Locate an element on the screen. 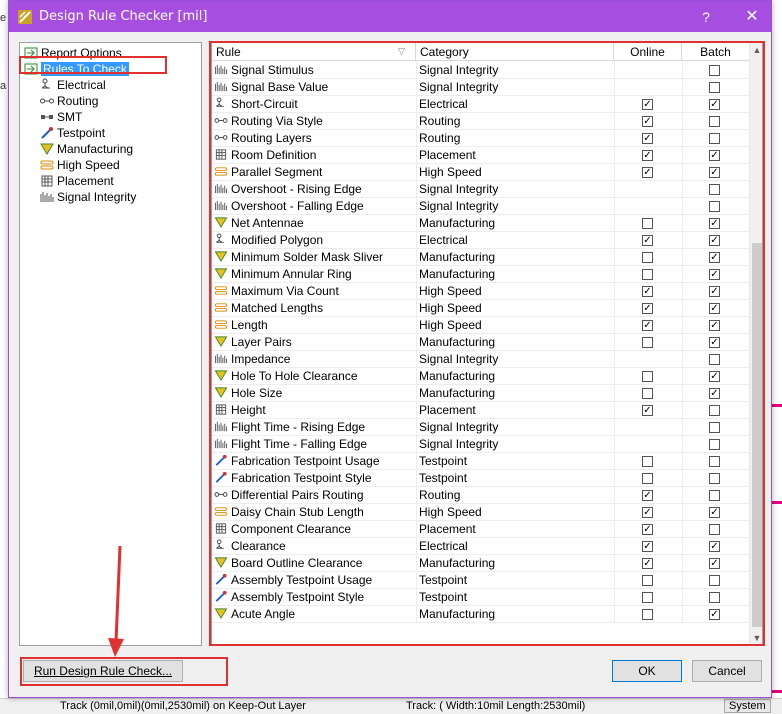 Image resolution: width=782 pixels, height=714 pixels. status-track-dimensions: Track: ( Width:10mil Length:2530mil) is located at coordinates (496, 706).